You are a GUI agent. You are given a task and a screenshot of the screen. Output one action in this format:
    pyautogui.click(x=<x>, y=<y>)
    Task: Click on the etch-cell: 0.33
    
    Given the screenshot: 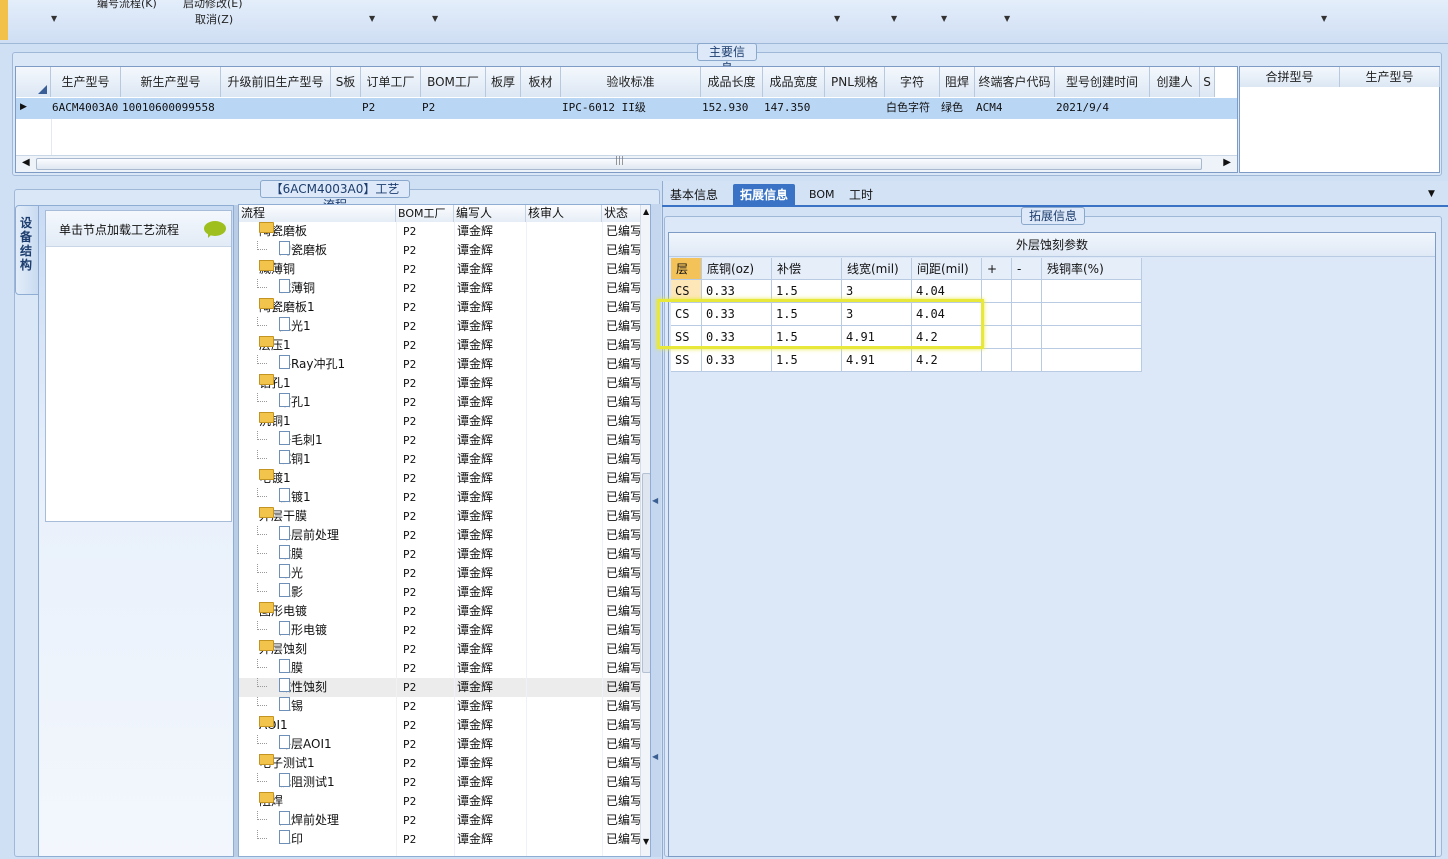 What is the action you would take?
    pyautogui.click(x=737, y=360)
    